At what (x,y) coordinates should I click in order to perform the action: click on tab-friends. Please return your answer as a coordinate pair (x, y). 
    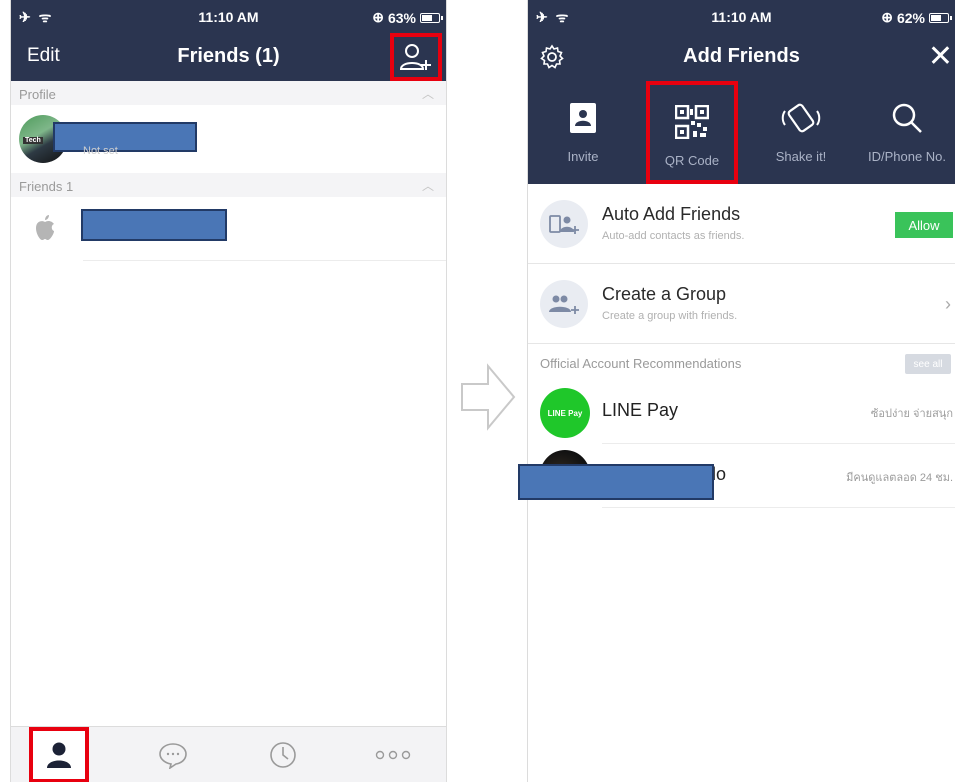
    Looking at the image, I should click on (59, 754).